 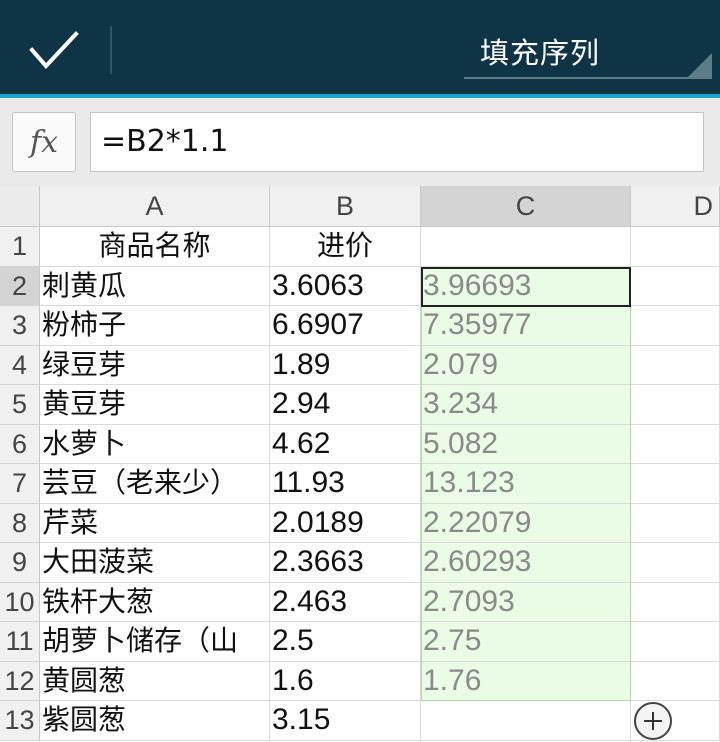 I want to click on cell-d8, so click(x=675, y=523).